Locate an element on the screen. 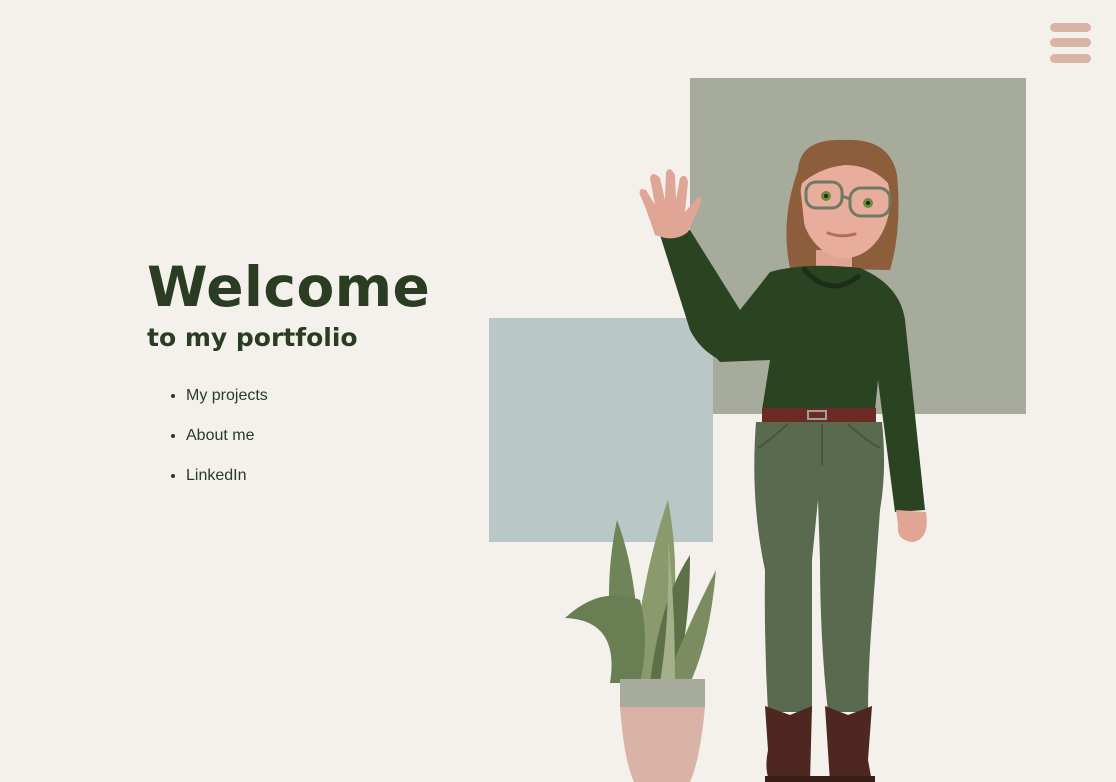 The width and height of the screenshot is (1116, 782). projects-link: My projects is located at coordinates (227, 395).